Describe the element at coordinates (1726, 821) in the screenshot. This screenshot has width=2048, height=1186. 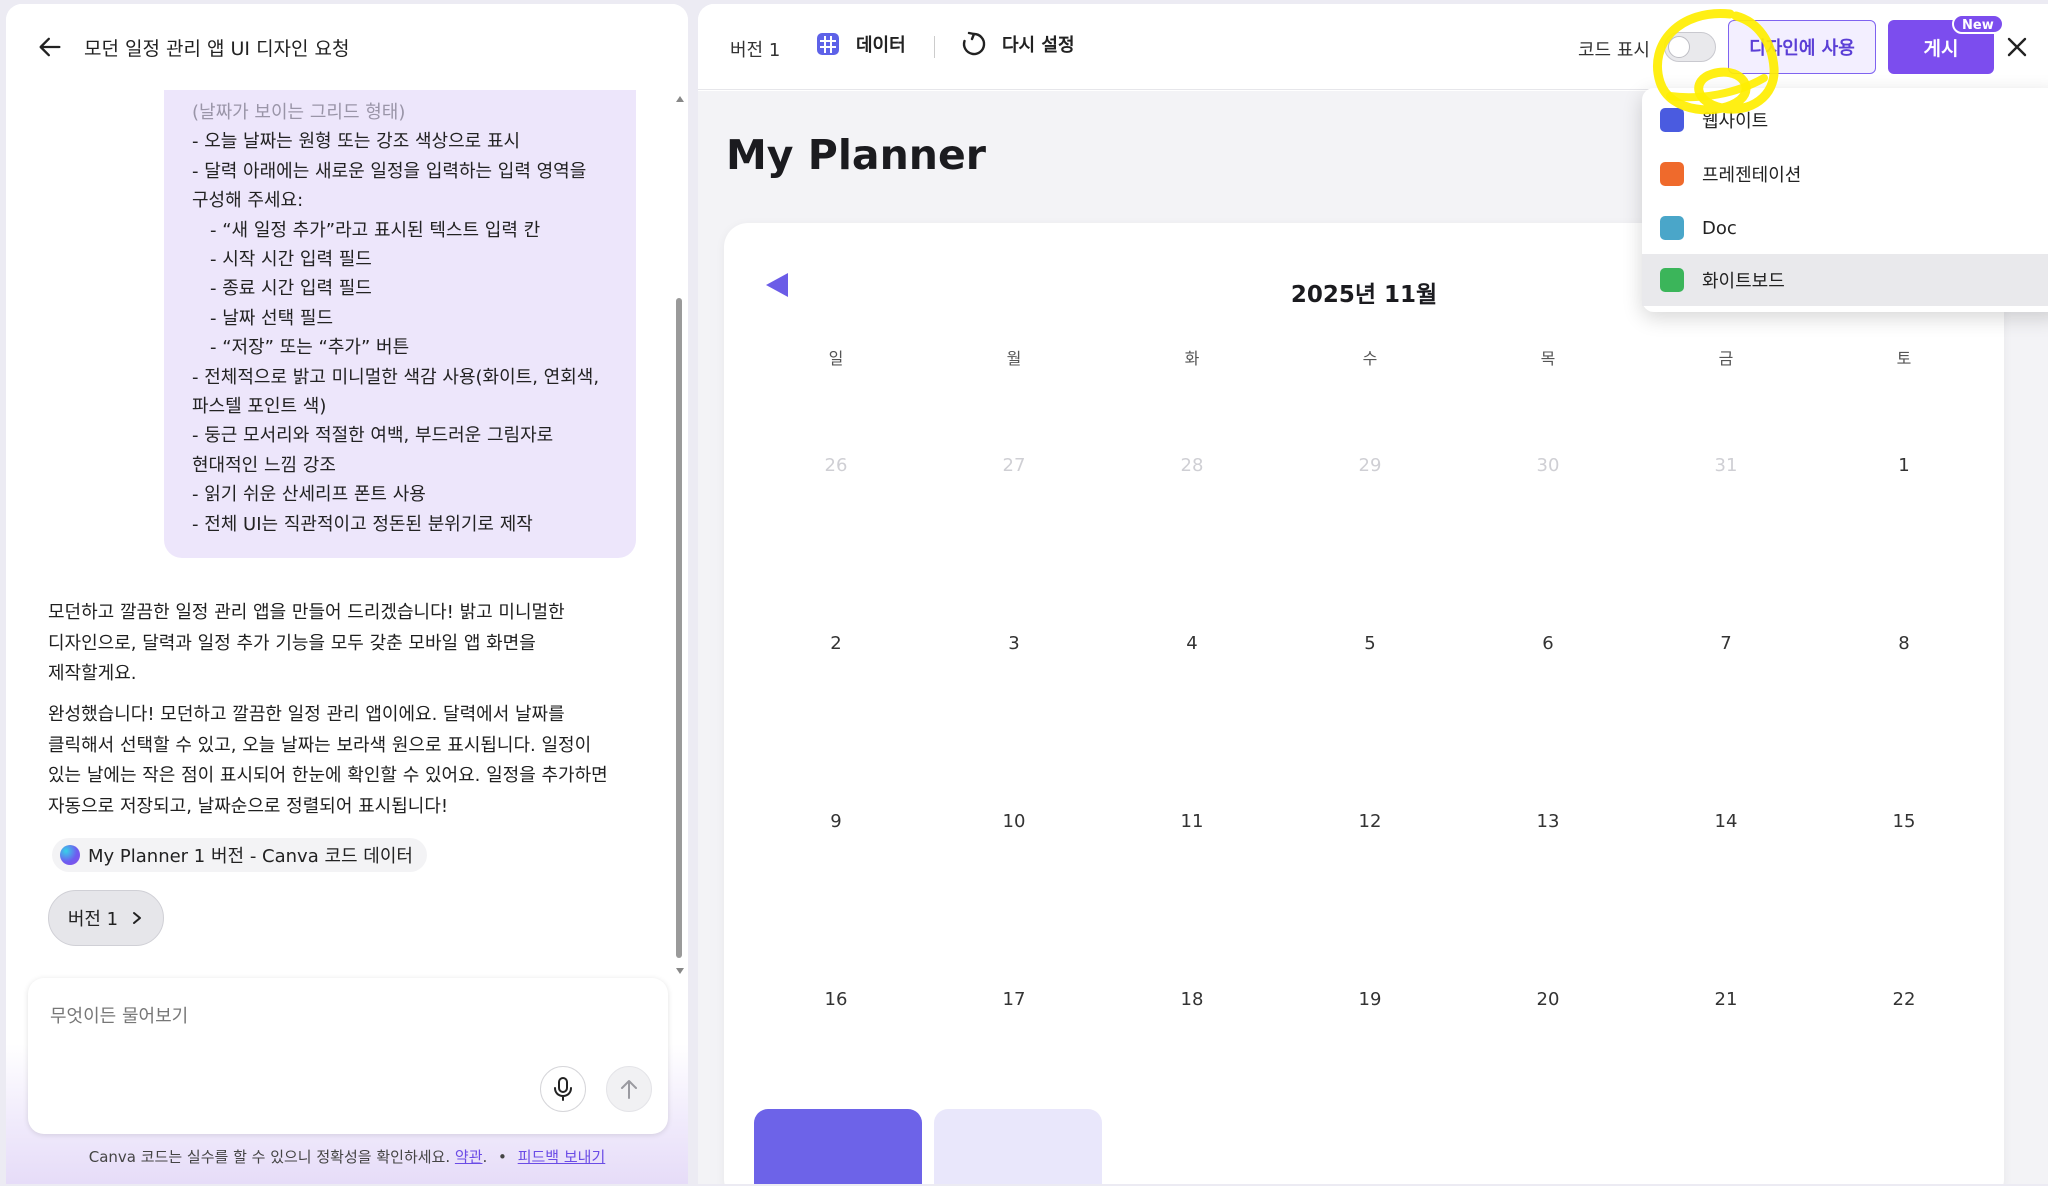
I see `calendar-day: 14` at that location.